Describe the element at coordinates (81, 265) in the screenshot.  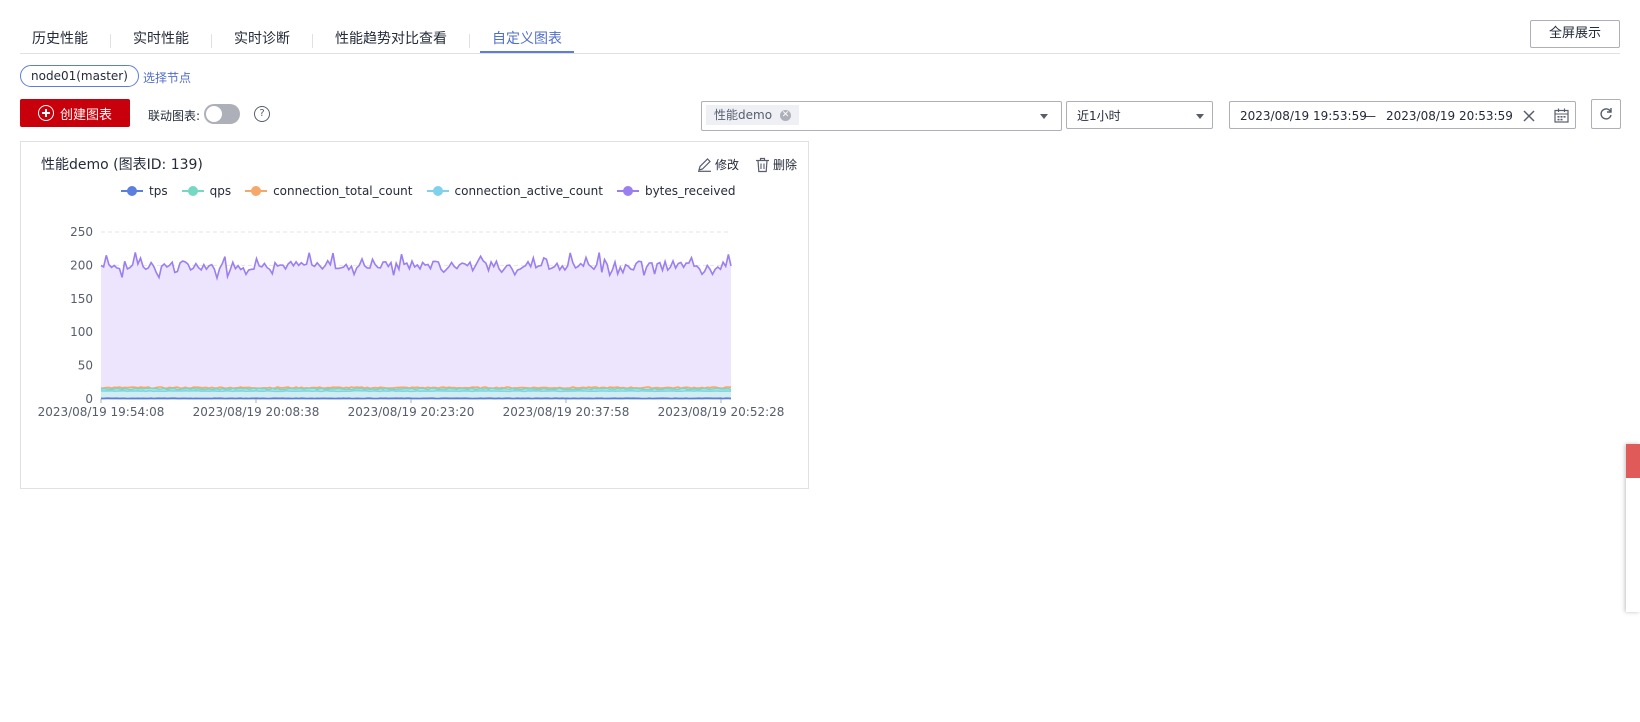
I see `y-tick-label: 200` at that location.